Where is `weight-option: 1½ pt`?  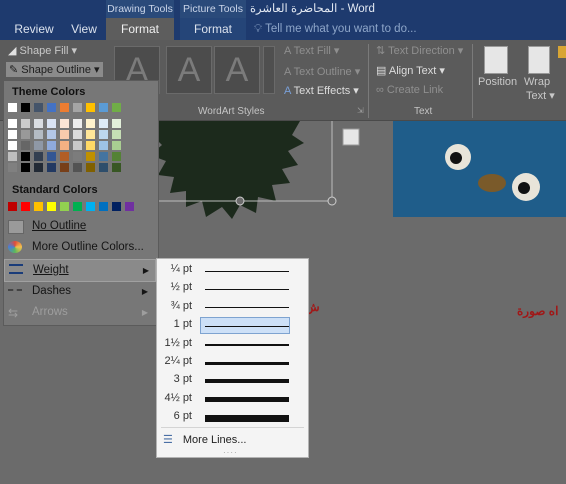 weight-option: 1½ pt is located at coordinates (232, 345).